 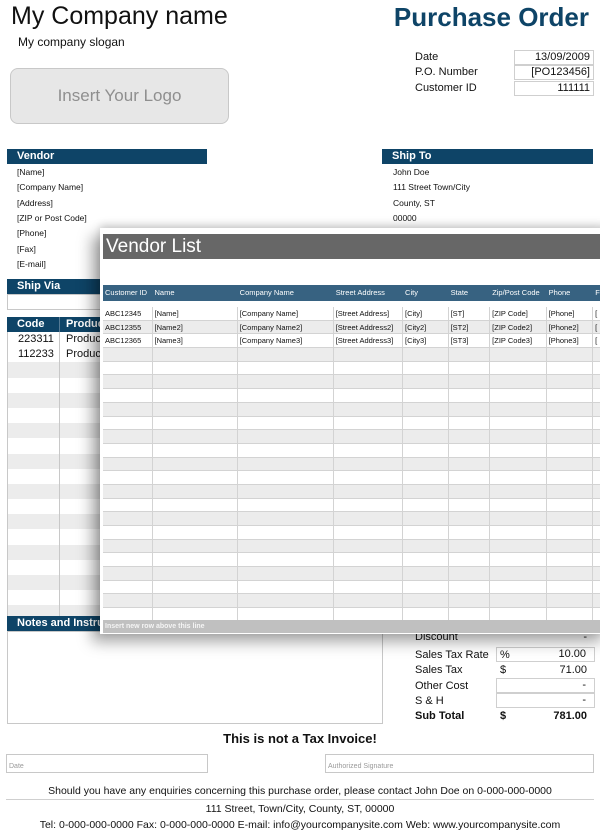 I want to click on vendor-email: [E-mail], so click(x=31, y=264).